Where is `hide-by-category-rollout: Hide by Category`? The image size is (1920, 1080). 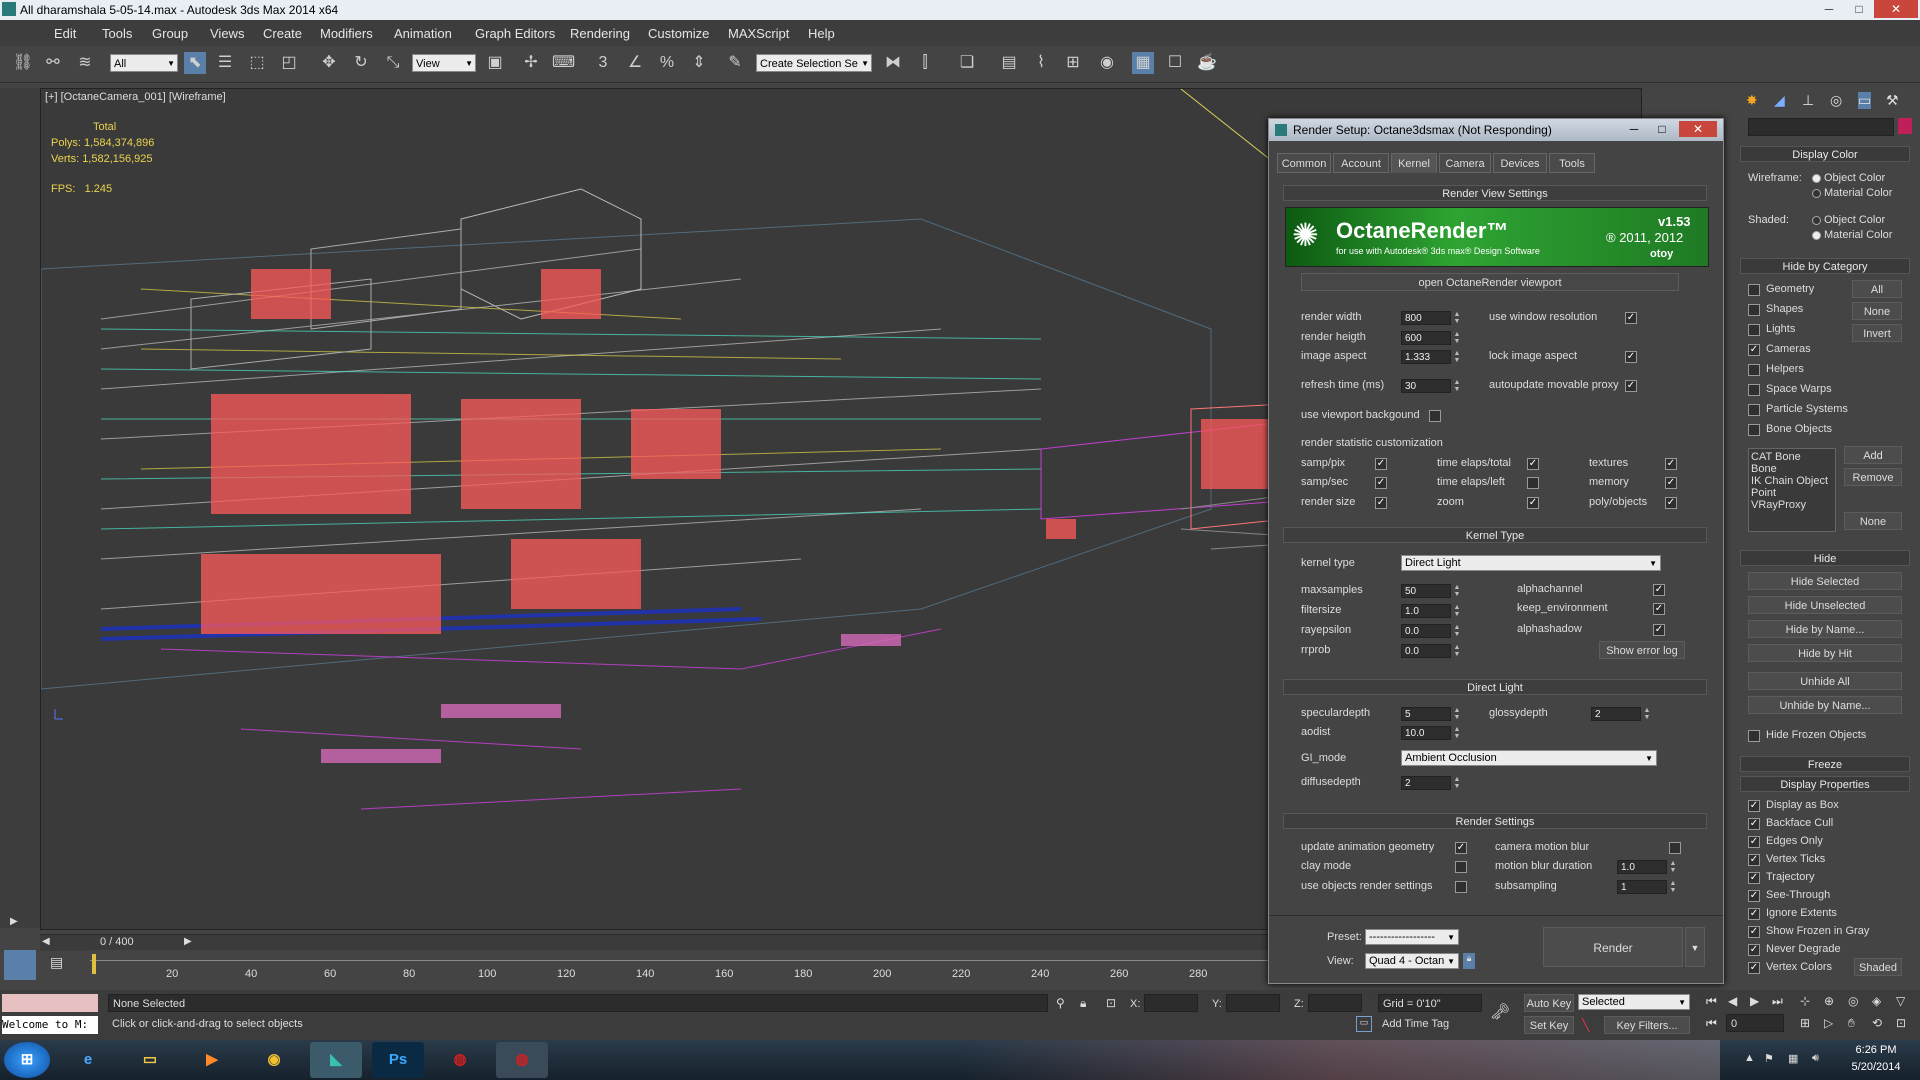 hide-by-category-rollout: Hide by Category is located at coordinates (1825, 266).